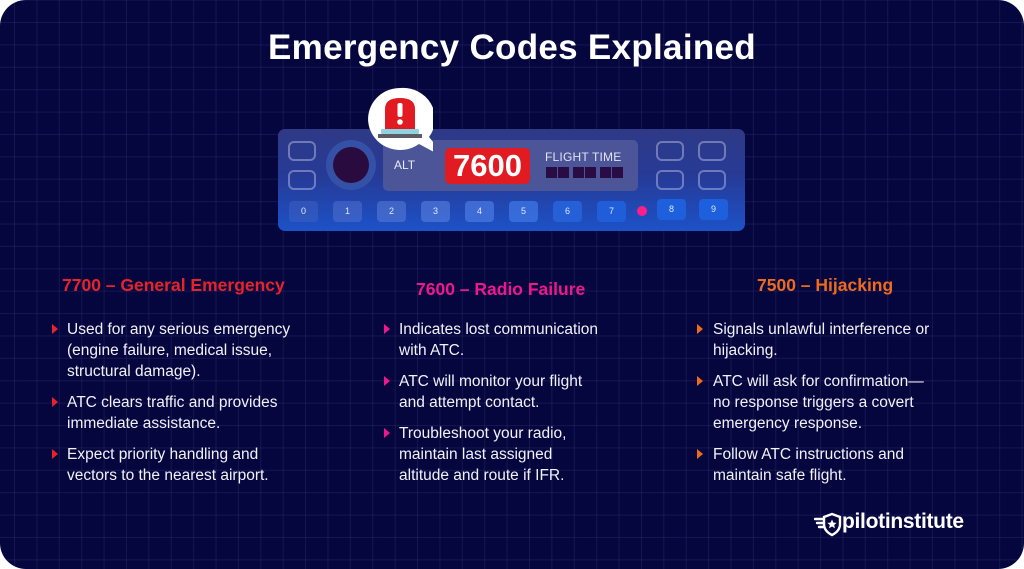 The height and width of the screenshot is (569, 1024). Describe the element at coordinates (780, 475) in the screenshot. I see `bullet-line: maintain safe flight.` at that location.